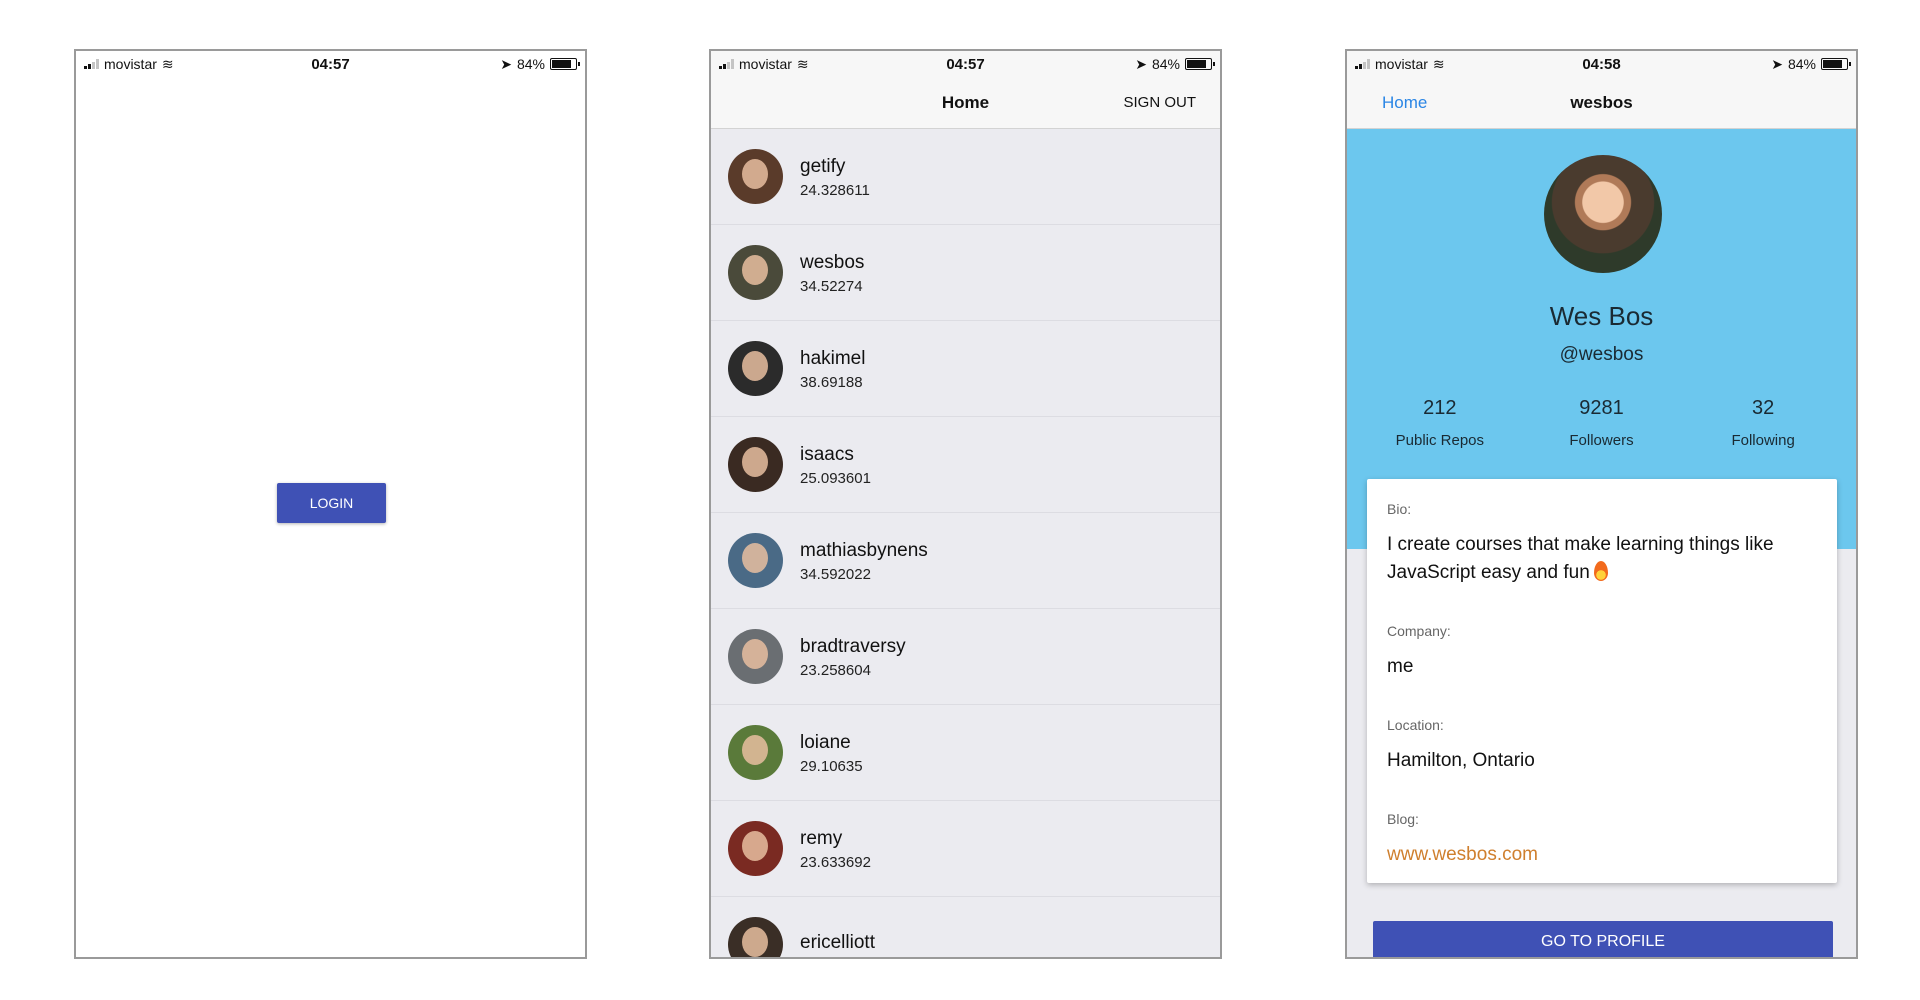 Image resolution: width=1920 pixels, height=1000 pixels. What do you see at coordinates (965, 849) in the screenshot?
I see `user-row: remy 23.633692` at bounding box center [965, 849].